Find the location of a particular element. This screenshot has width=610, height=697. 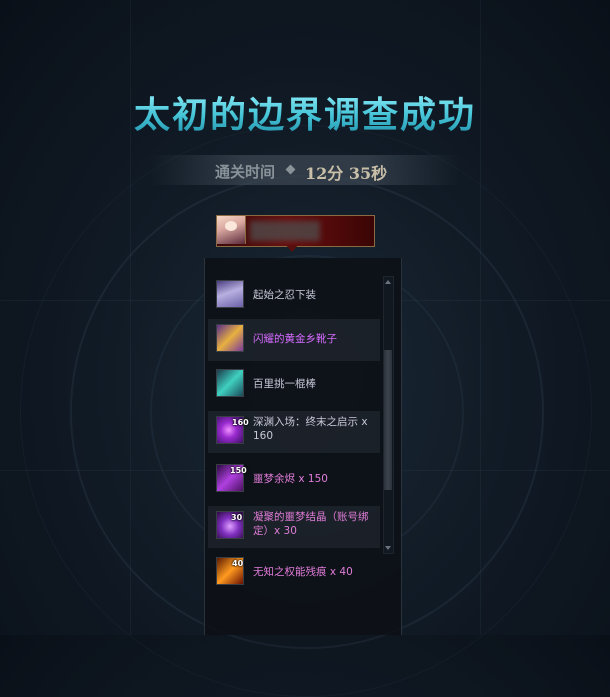

scrollbar-thumb is located at coordinates (388, 420).